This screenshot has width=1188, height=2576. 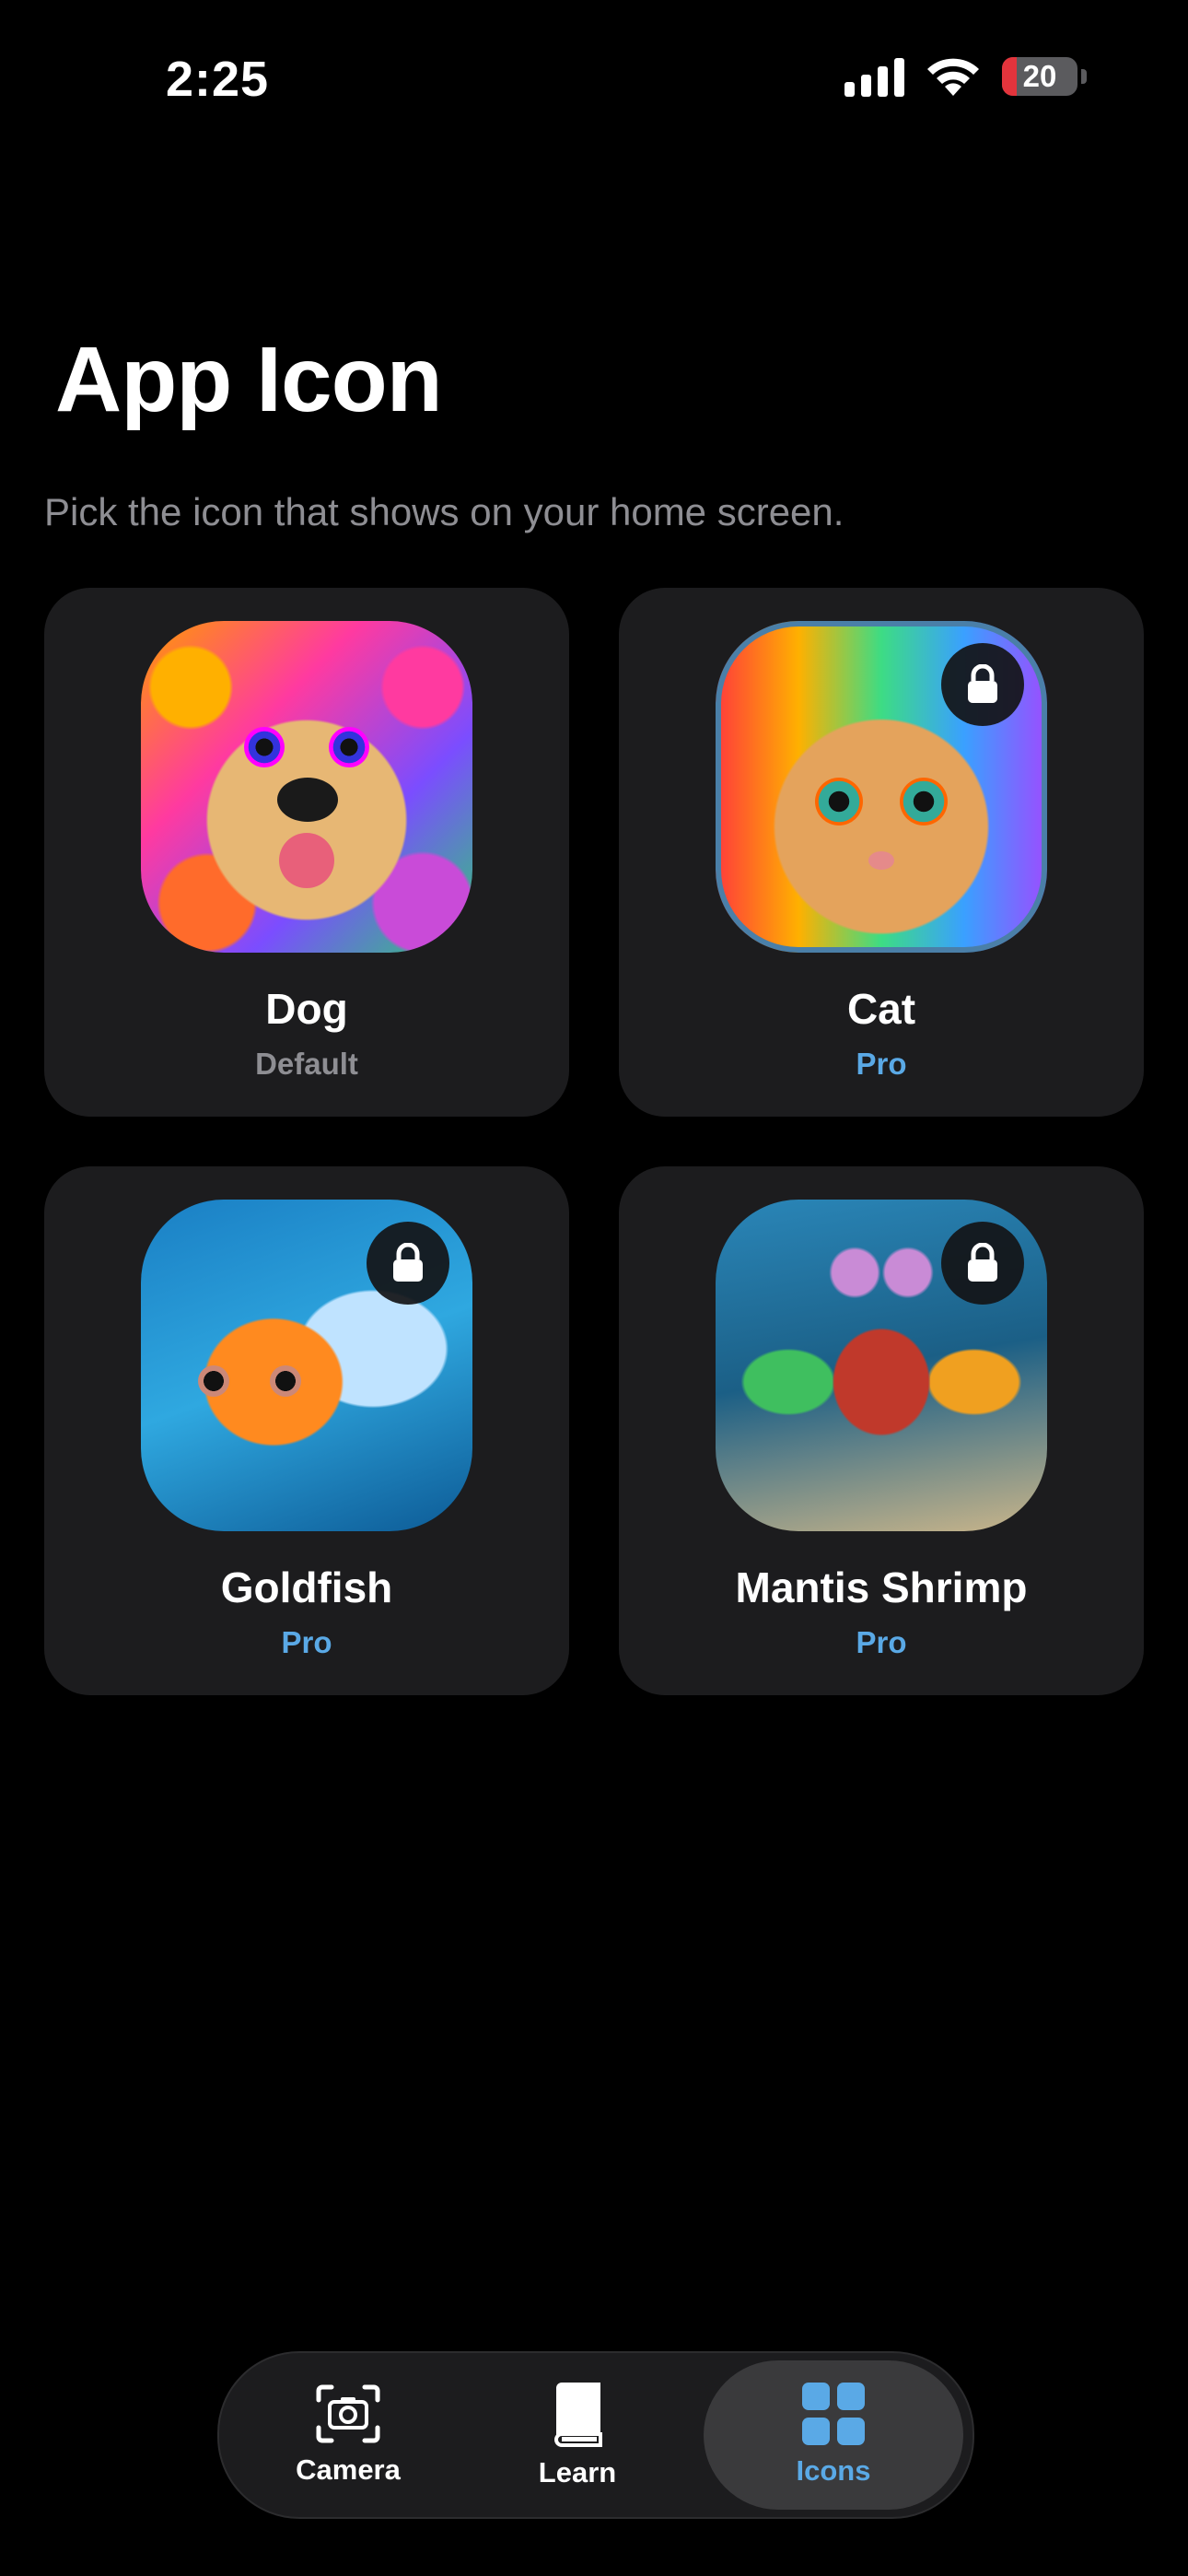 What do you see at coordinates (833, 2470) in the screenshot?
I see `tab-icons-label: Icons` at bounding box center [833, 2470].